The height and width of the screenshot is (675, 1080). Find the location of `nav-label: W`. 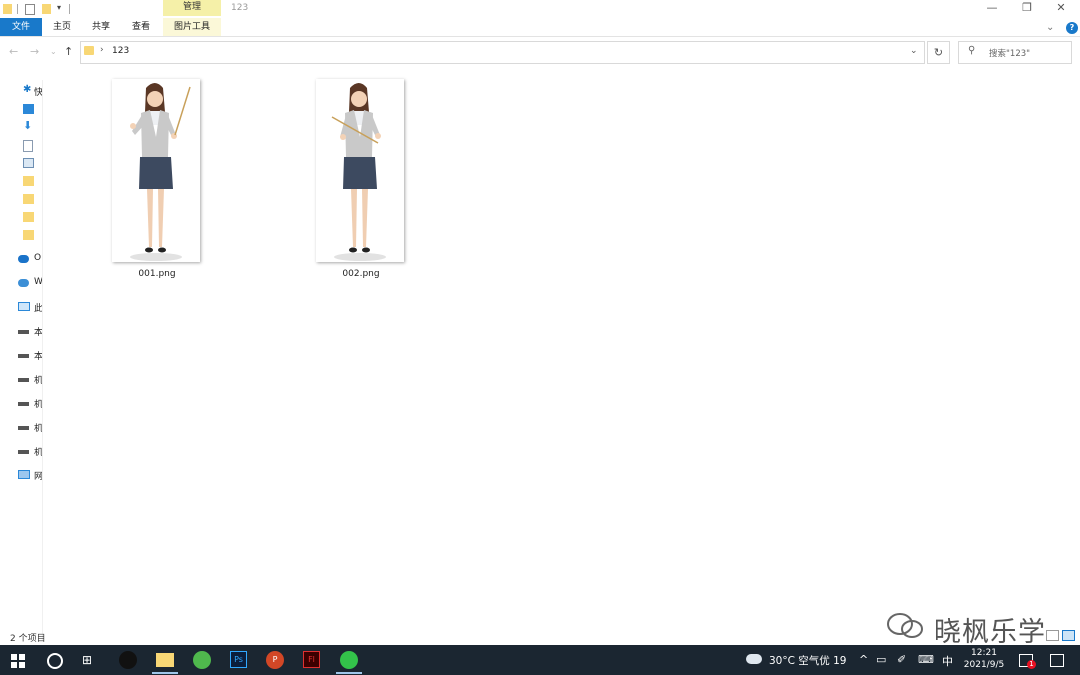

nav-label: W is located at coordinates (38, 282).